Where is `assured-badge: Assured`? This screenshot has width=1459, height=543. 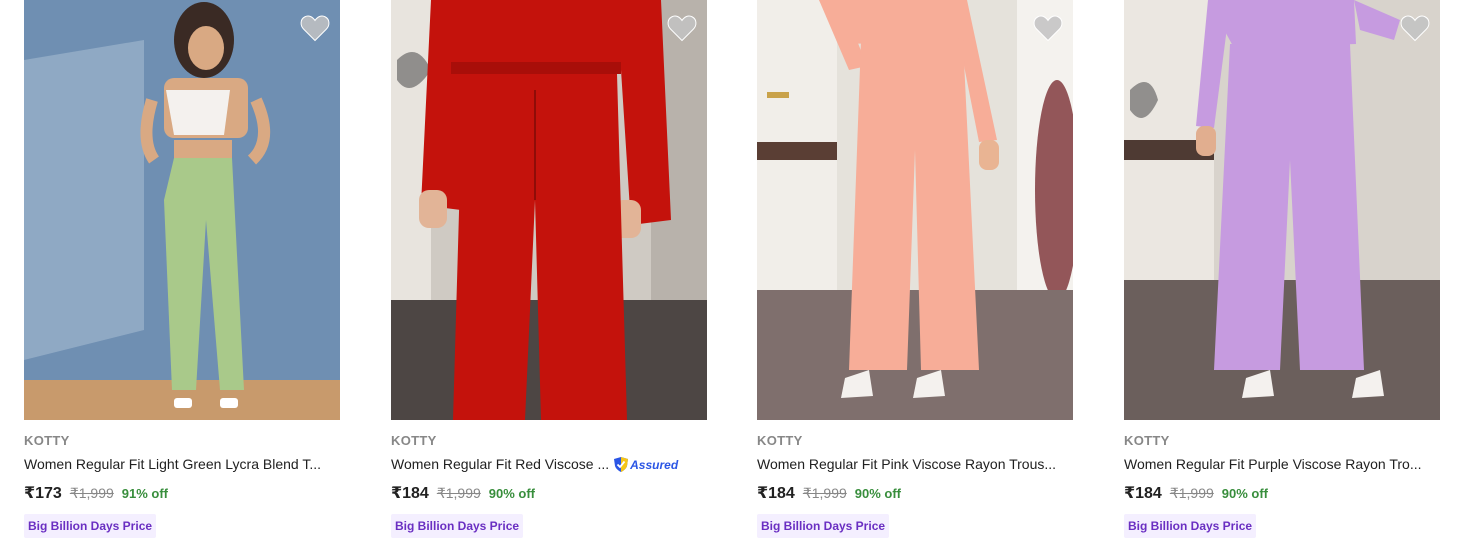
assured-badge: Assured is located at coordinates (645, 464).